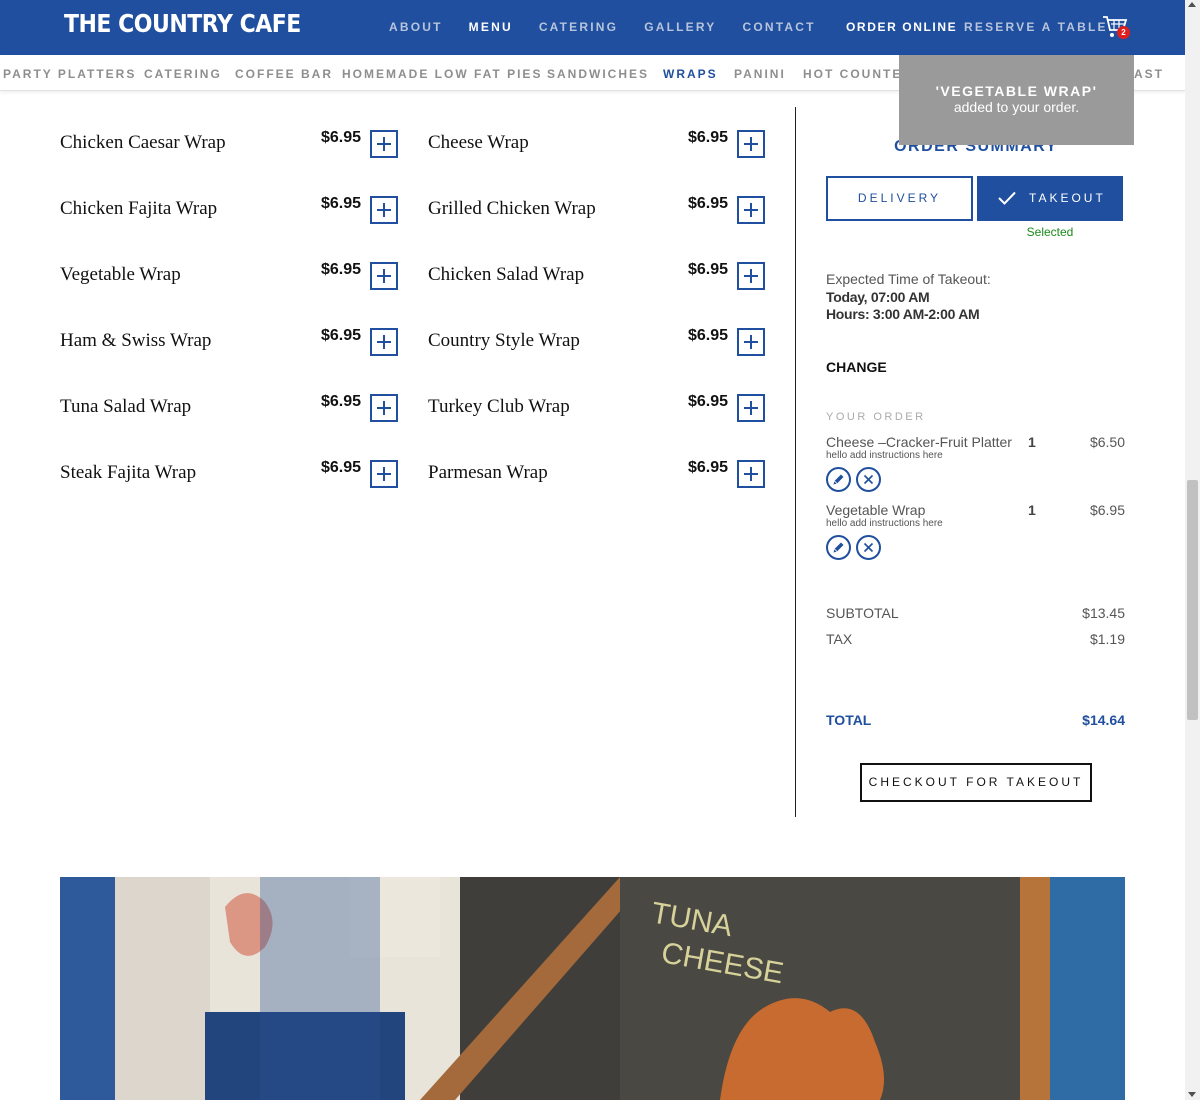 The height and width of the screenshot is (1100, 1200). What do you see at coordinates (1192, 1094) in the screenshot?
I see `scroll-down-arrow-icon` at bounding box center [1192, 1094].